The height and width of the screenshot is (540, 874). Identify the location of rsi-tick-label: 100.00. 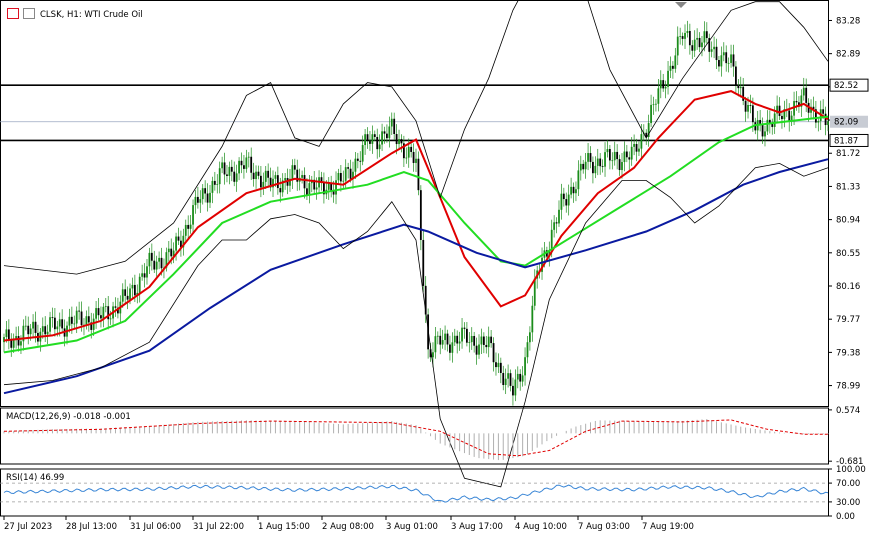
(851, 470).